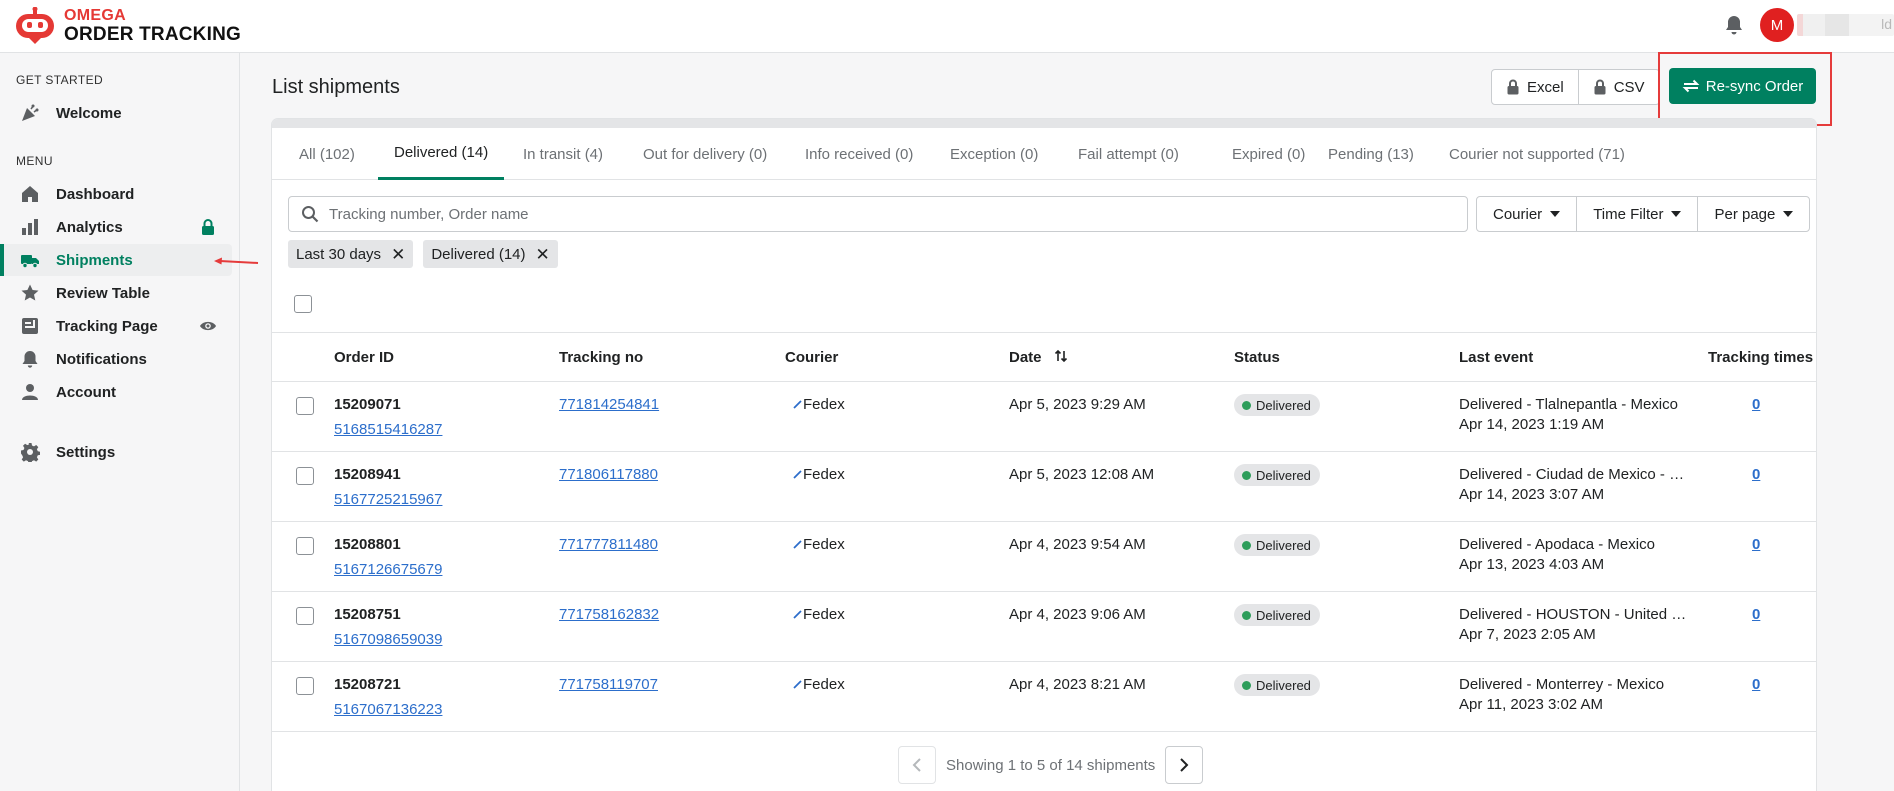  Describe the element at coordinates (879, 214) in the screenshot. I see `search-input` at that location.